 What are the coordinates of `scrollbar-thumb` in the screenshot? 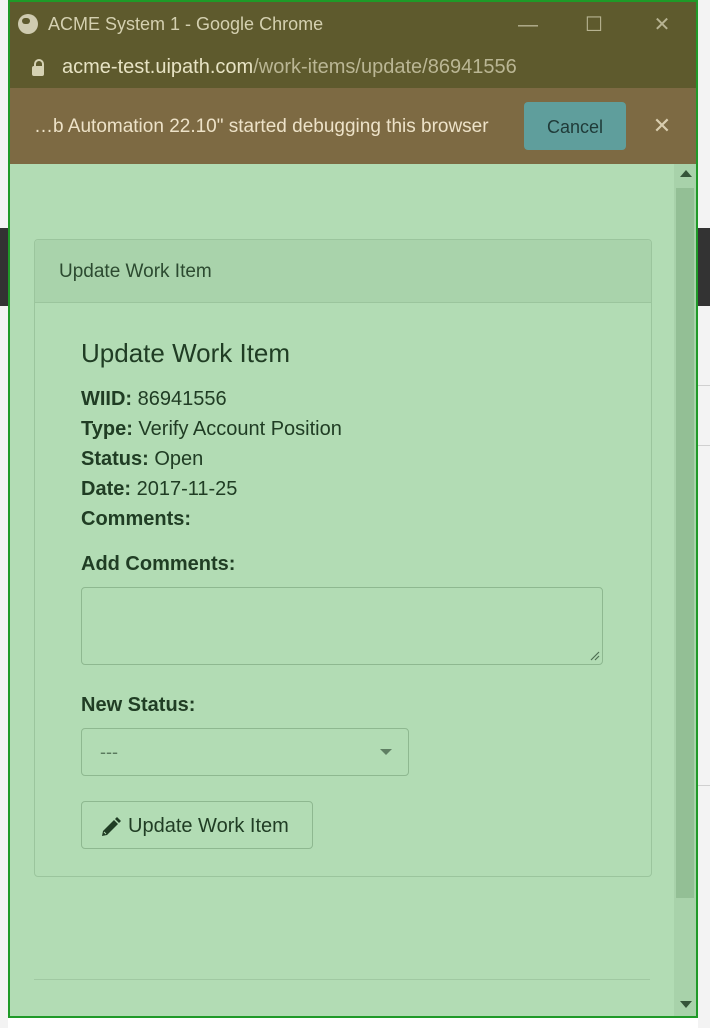 It's located at (685, 543).